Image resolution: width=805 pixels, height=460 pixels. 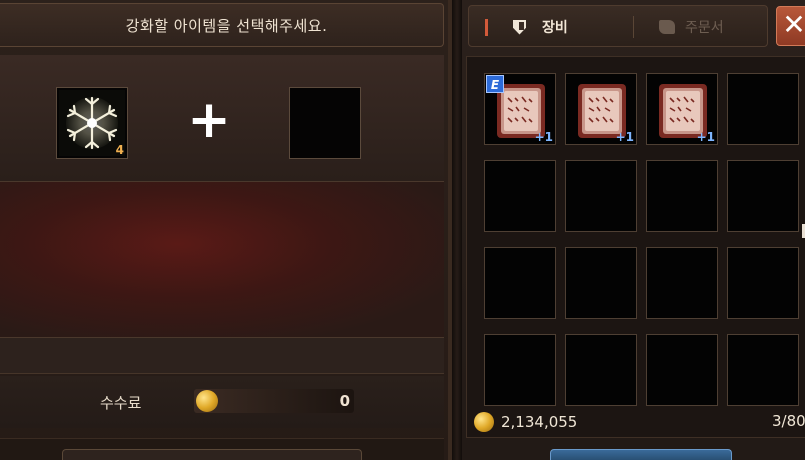 What do you see at coordinates (555, 28) in the screenshot?
I see `tab-equipment-label: 장비` at bounding box center [555, 28].